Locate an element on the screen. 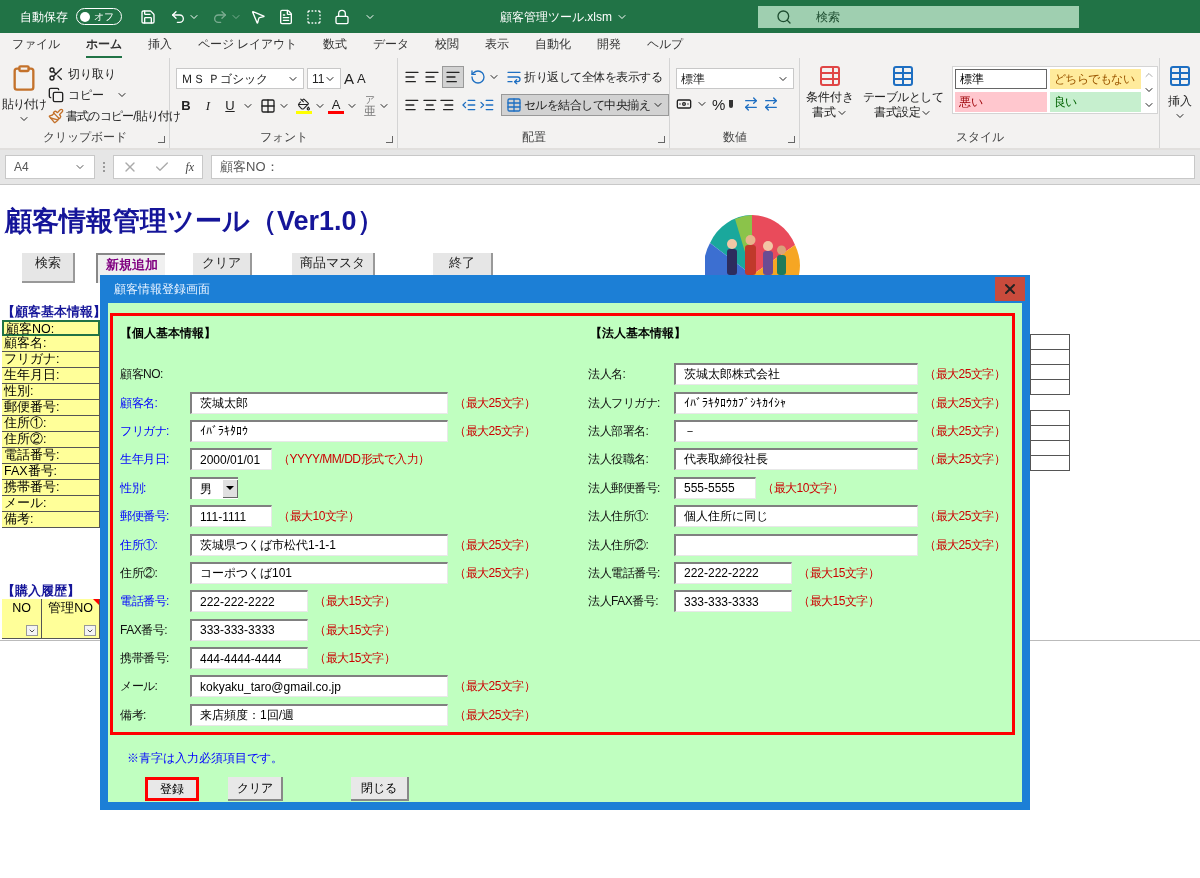  formula-field: 顧客NO： is located at coordinates (703, 167).